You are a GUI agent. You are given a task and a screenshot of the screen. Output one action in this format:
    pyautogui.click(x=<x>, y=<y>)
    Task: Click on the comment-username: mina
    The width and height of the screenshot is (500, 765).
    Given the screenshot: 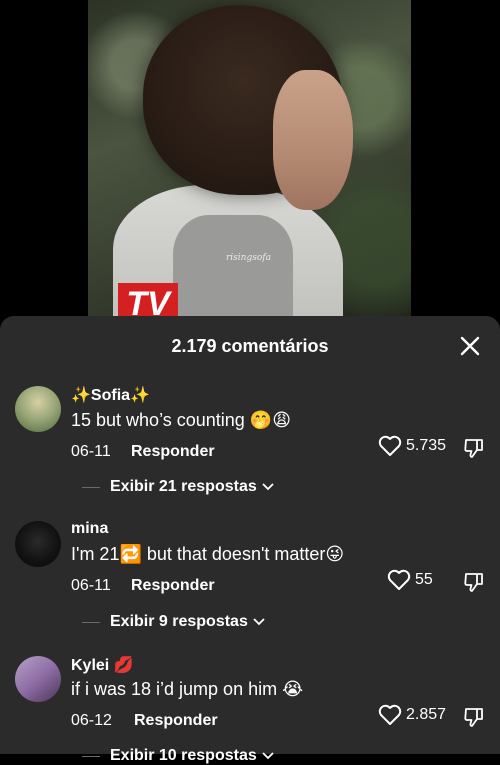 What is the action you would take?
    pyautogui.click(x=89, y=529)
    